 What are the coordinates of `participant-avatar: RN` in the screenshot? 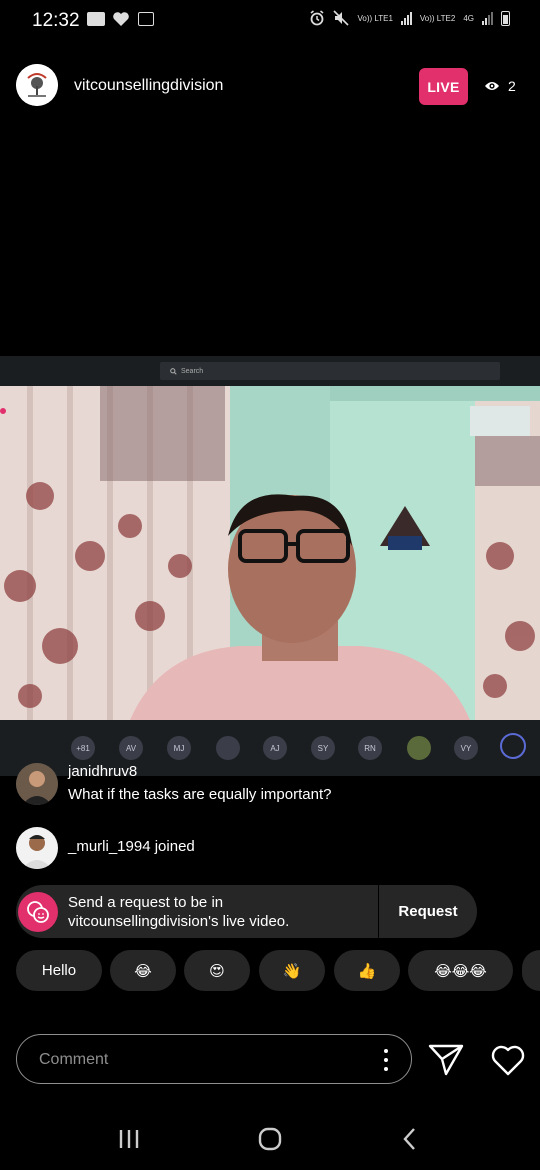 It's located at (370, 748).